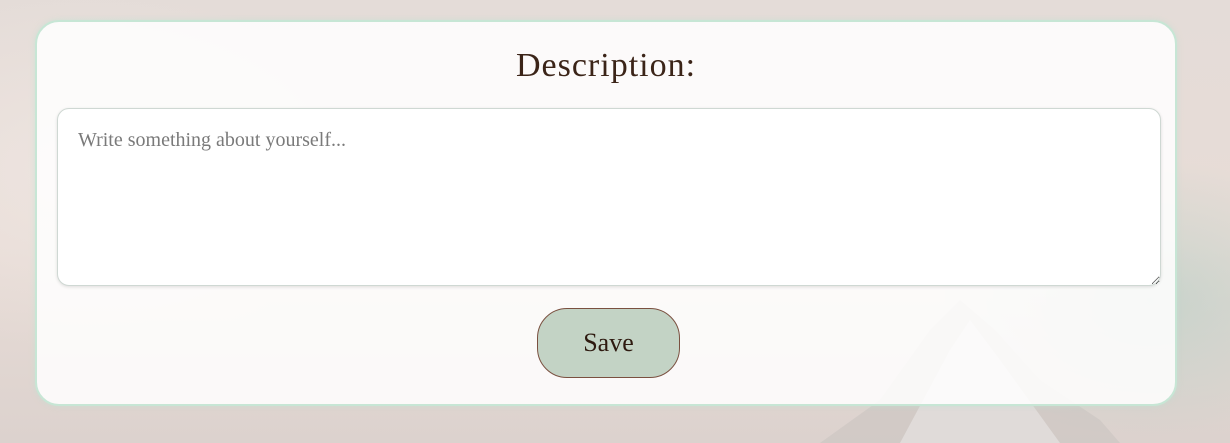 The height and width of the screenshot is (443, 1230). I want to click on description-title: Description:, so click(606, 65).